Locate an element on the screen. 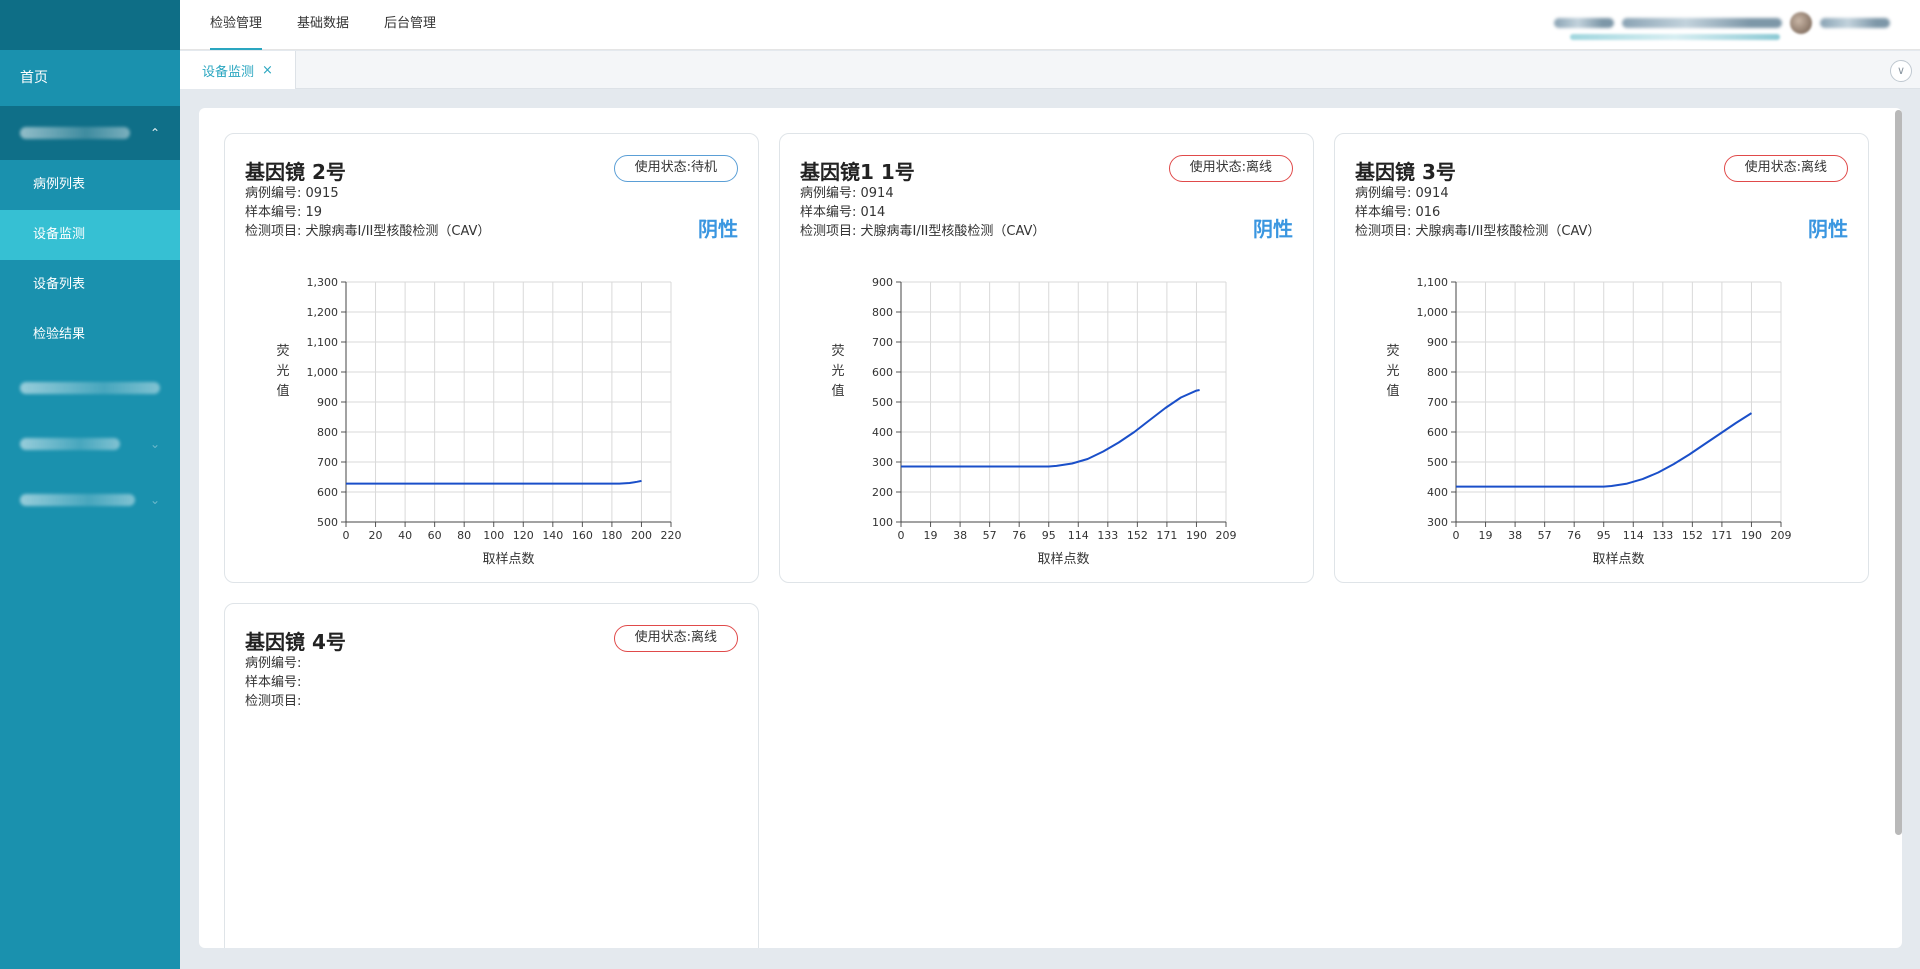 This screenshot has height=969, width=1920. chevron-down-circle-icon: ∨ is located at coordinates (1901, 71).